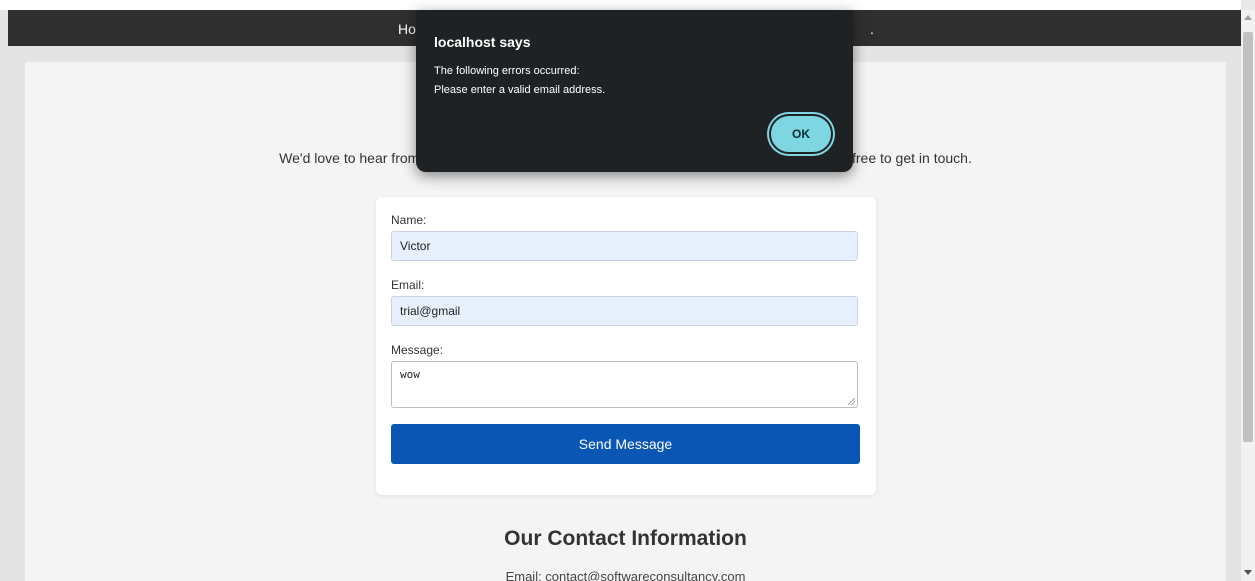 Image resolution: width=1255 pixels, height=581 pixels. What do you see at coordinates (624, 311) in the screenshot?
I see `email-field: trial@gmail` at bounding box center [624, 311].